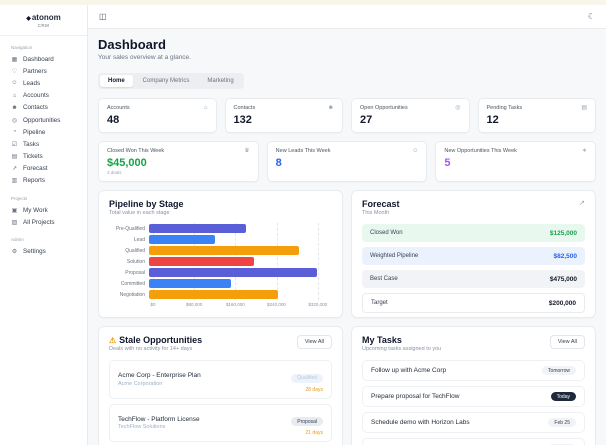 The image size is (606, 445). What do you see at coordinates (17, 240) in the screenshot?
I see `sidebar-section-label: Admin` at bounding box center [17, 240].